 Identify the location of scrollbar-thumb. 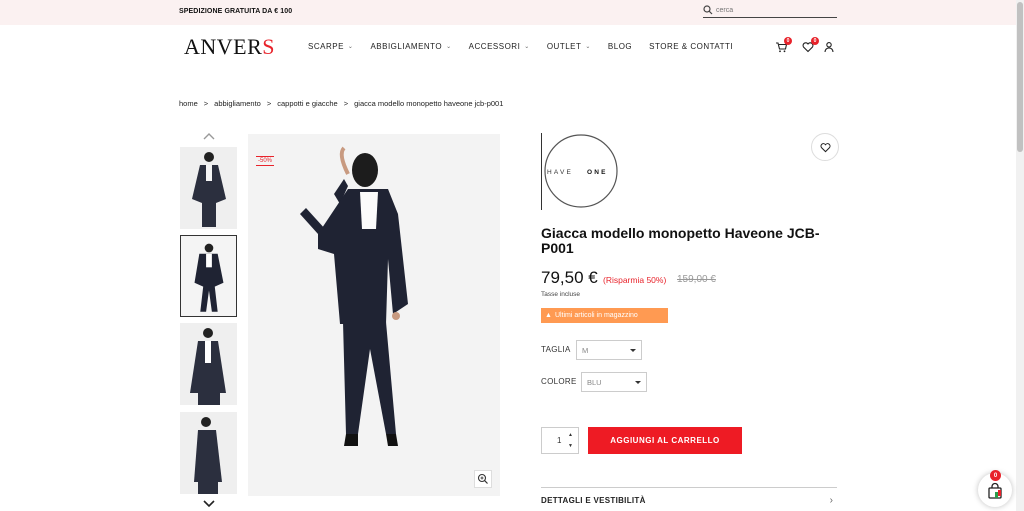
(1020, 77).